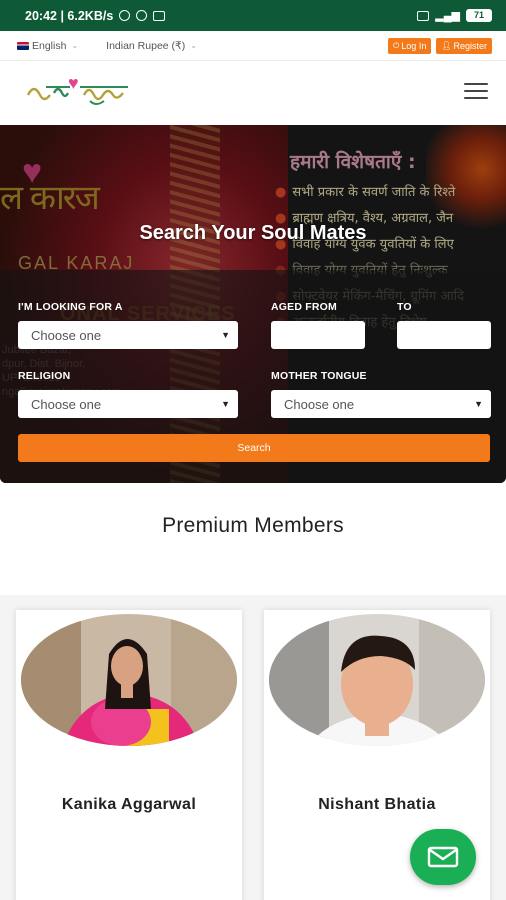 The width and height of the screenshot is (506, 900). I want to click on user-icon: 👤︎, so click(446, 45).